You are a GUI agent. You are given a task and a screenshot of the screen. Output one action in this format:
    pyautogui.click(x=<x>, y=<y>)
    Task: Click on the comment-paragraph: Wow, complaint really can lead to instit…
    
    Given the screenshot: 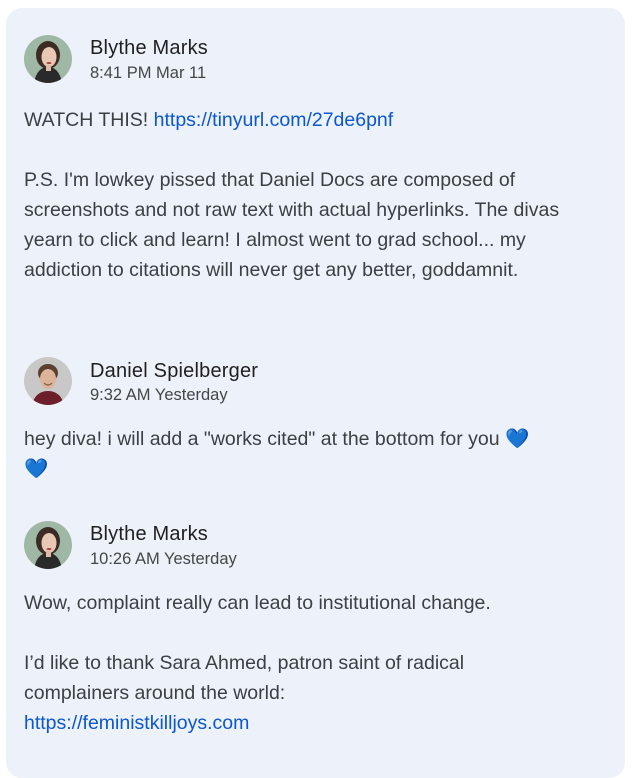 What is the action you would take?
    pyautogui.click(x=257, y=603)
    